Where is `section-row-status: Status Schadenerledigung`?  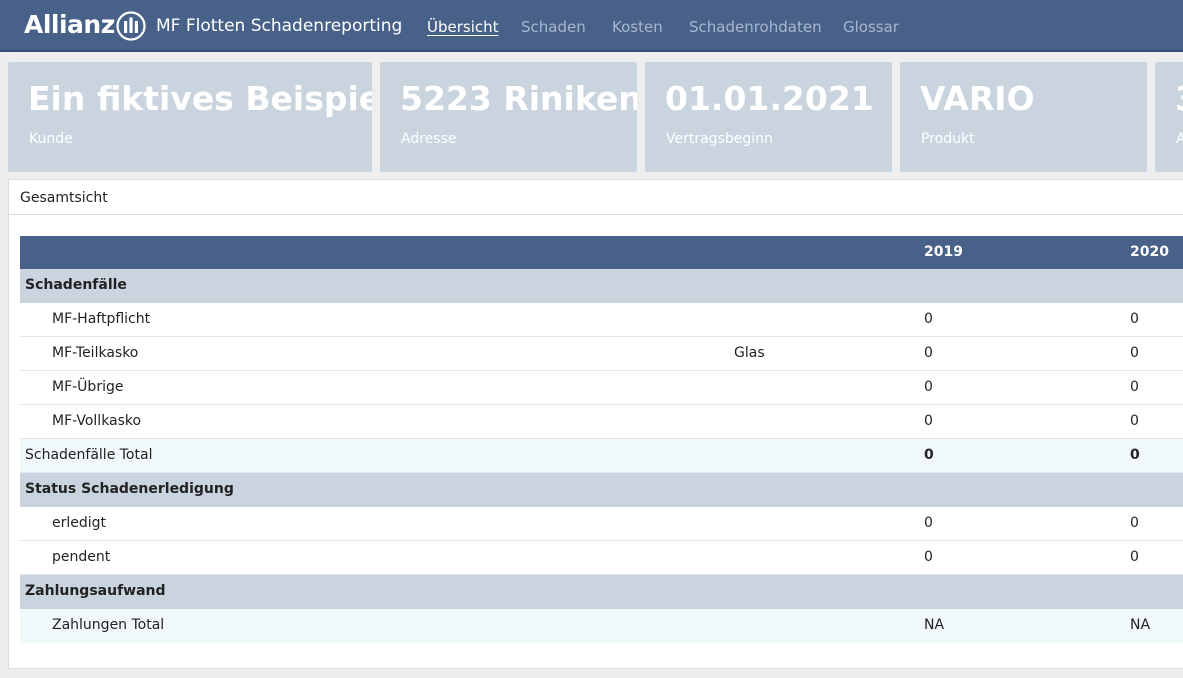 section-row-status: Status Schadenerledigung is located at coordinates (601, 490).